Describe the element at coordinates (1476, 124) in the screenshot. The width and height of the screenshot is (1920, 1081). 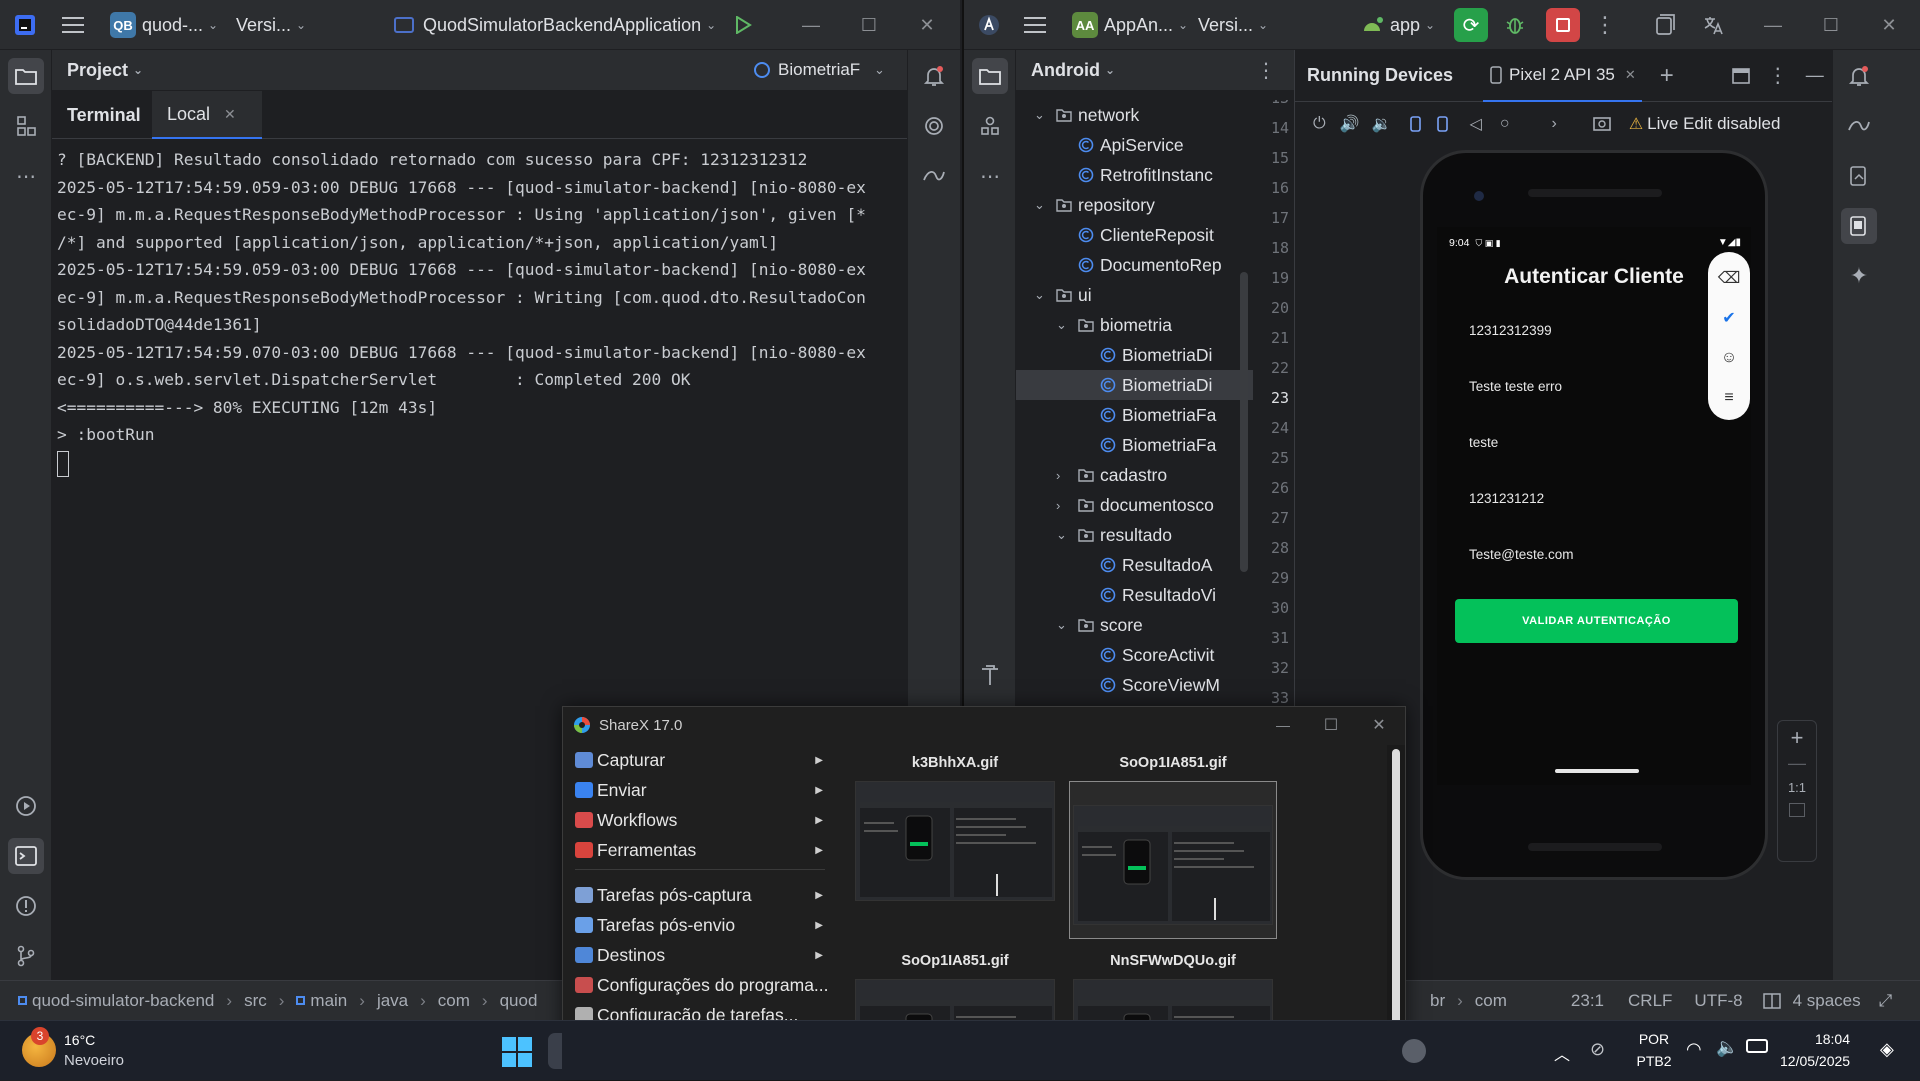
I see `back-icon: ◁` at that location.